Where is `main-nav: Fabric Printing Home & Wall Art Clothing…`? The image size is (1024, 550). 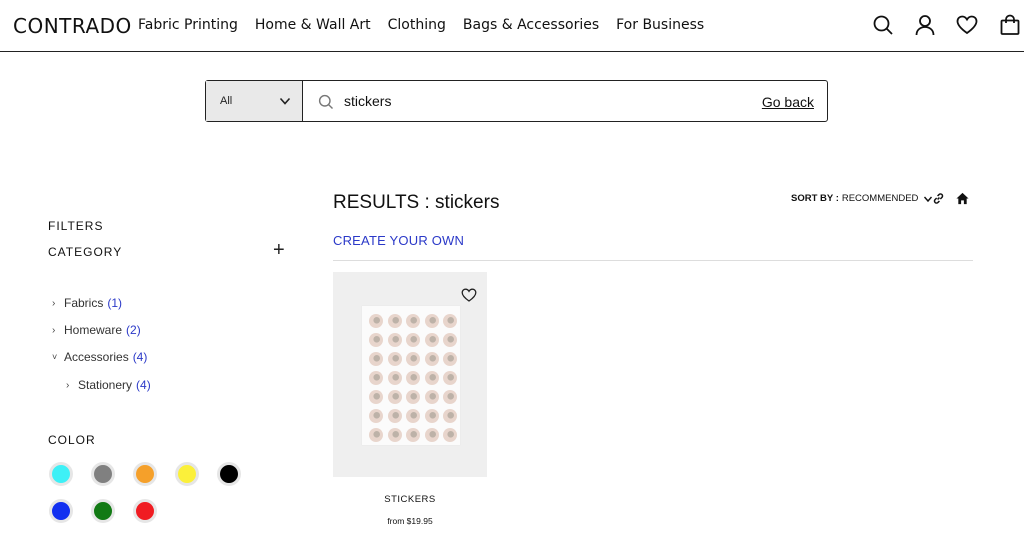 main-nav: Fabric Printing Home & Wall Art Clothing… is located at coordinates (429, 25).